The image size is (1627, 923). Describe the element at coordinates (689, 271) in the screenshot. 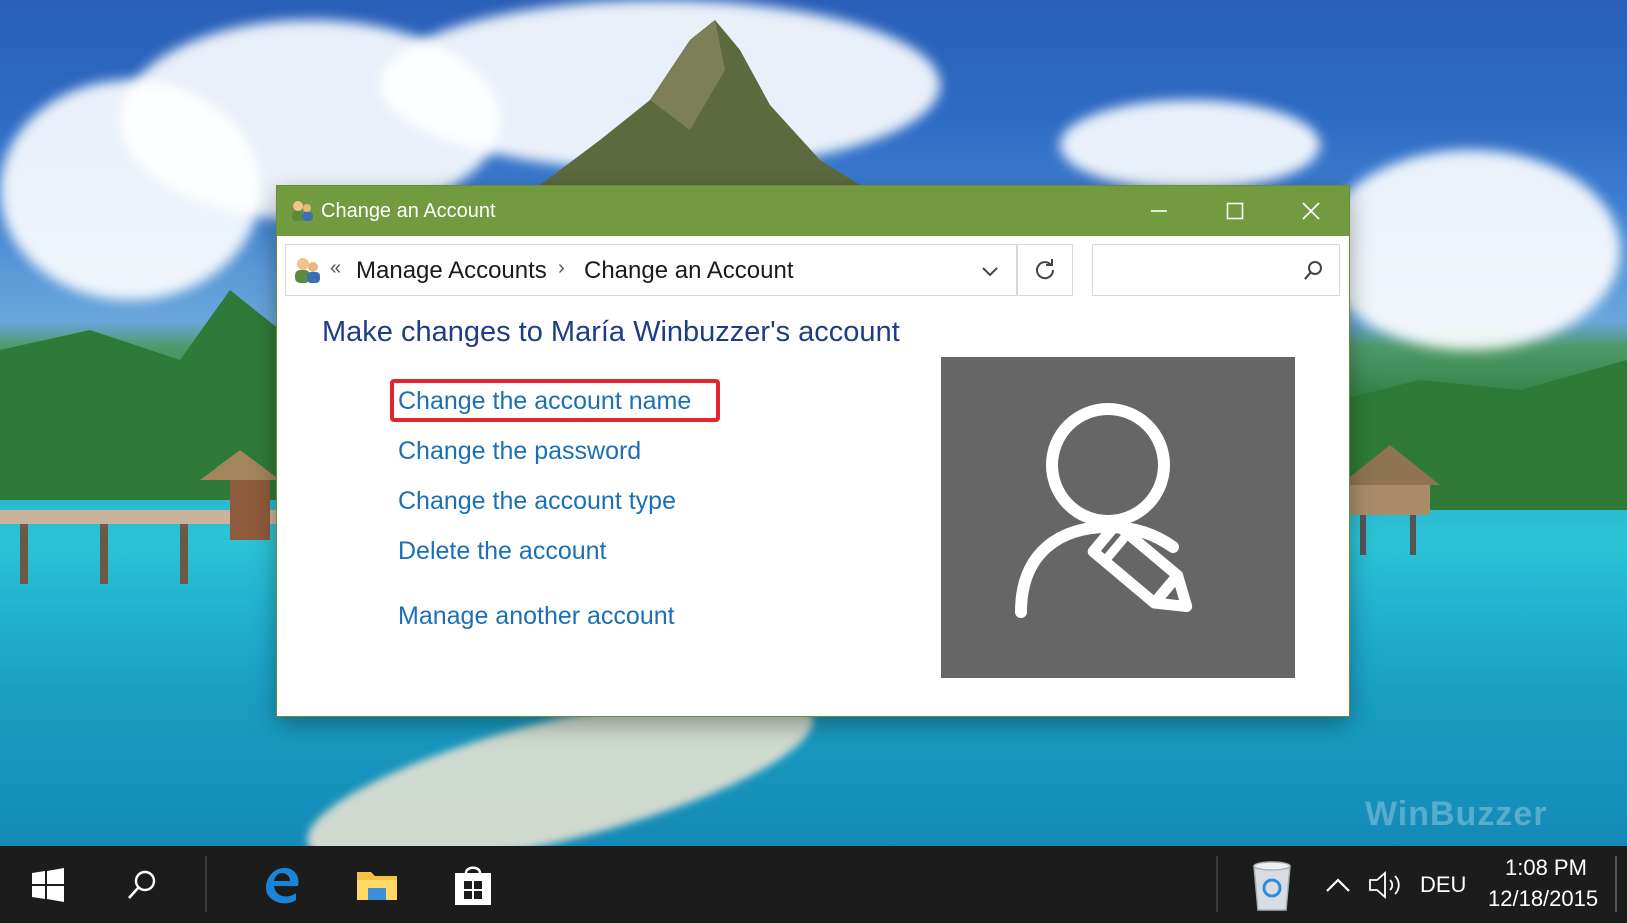

I see `breadcrumb-change-an-account: Change an Account` at that location.